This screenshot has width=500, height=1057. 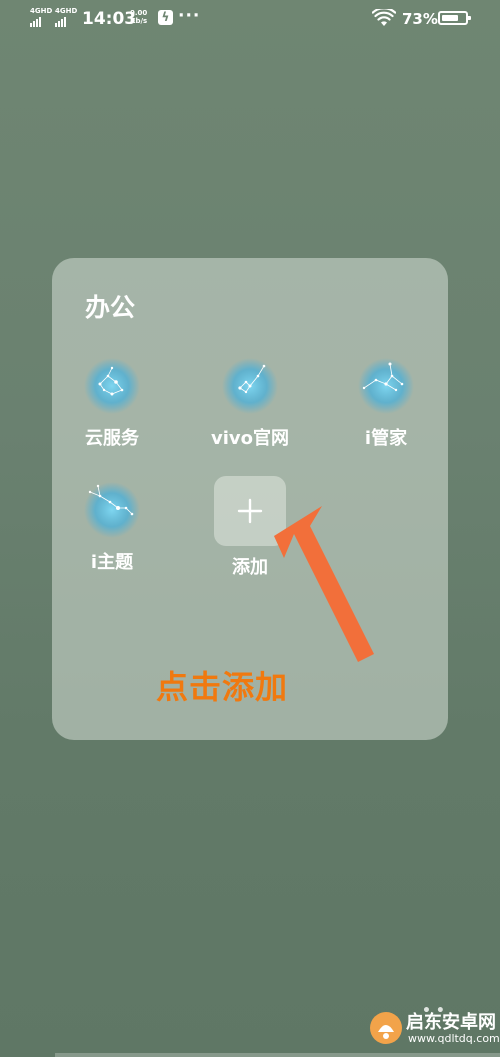 What do you see at coordinates (109, 19) in the screenshot?
I see `clock: 14:03` at bounding box center [109, 19].